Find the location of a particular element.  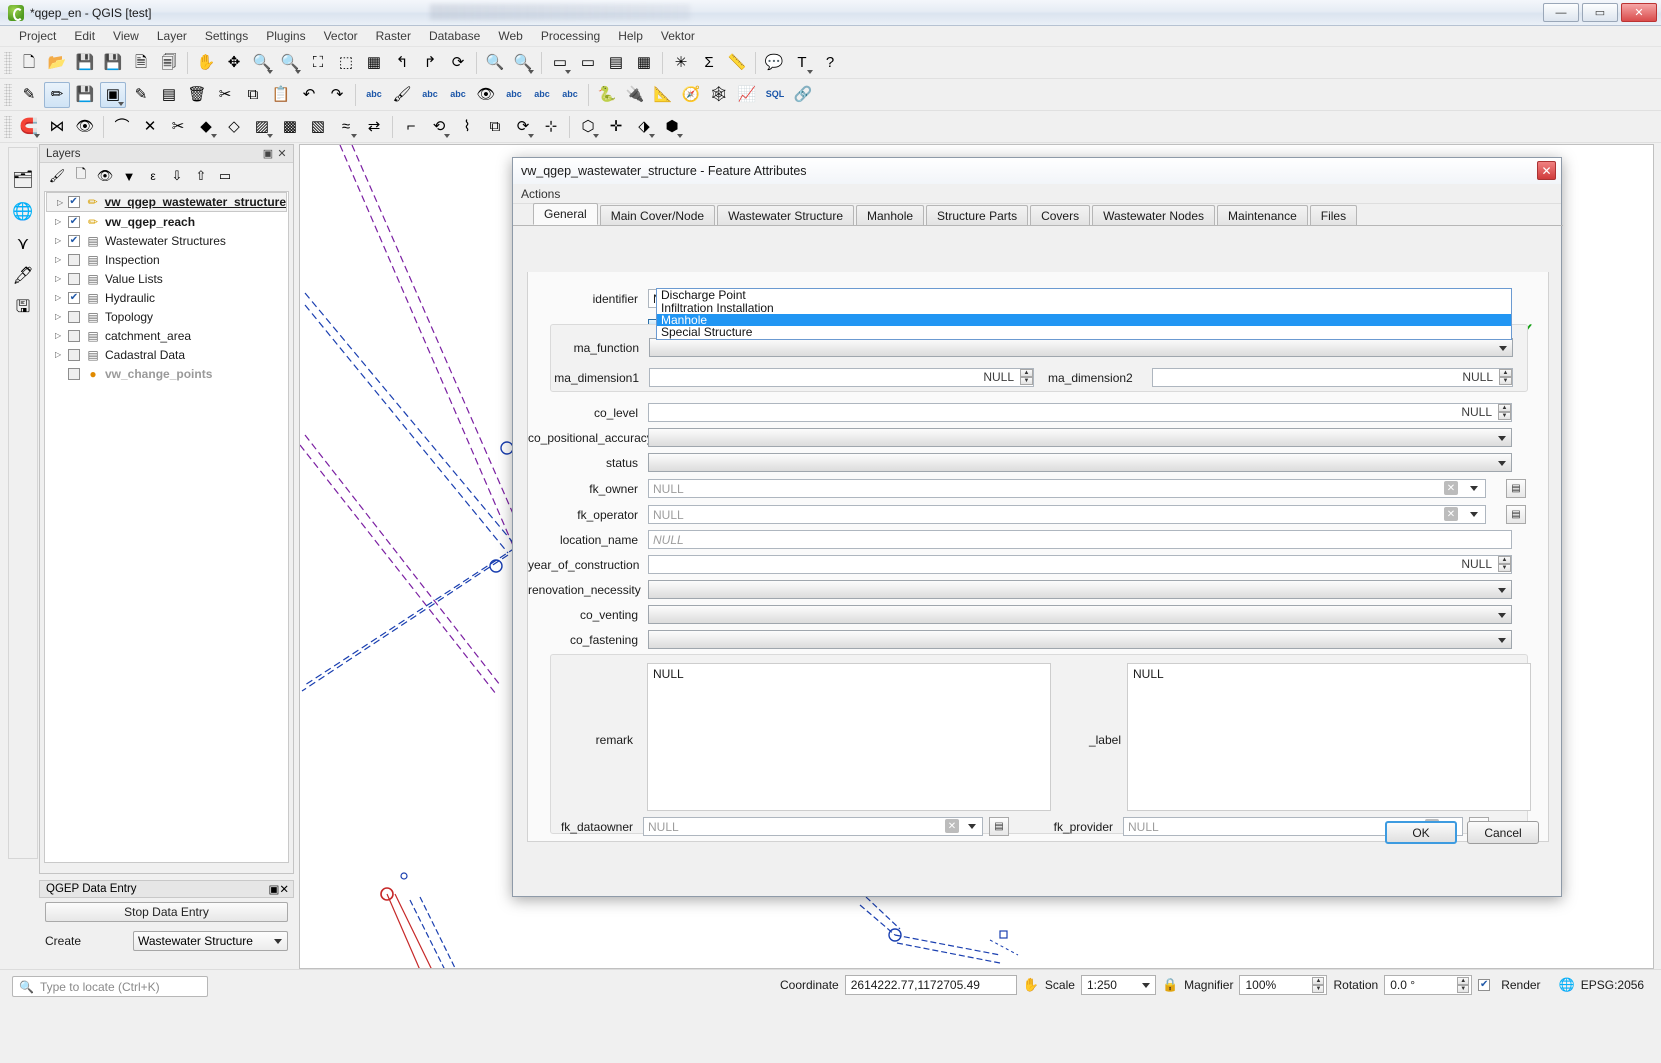

filter-legend-icon: ▼ is located at coordinates (129, 176).